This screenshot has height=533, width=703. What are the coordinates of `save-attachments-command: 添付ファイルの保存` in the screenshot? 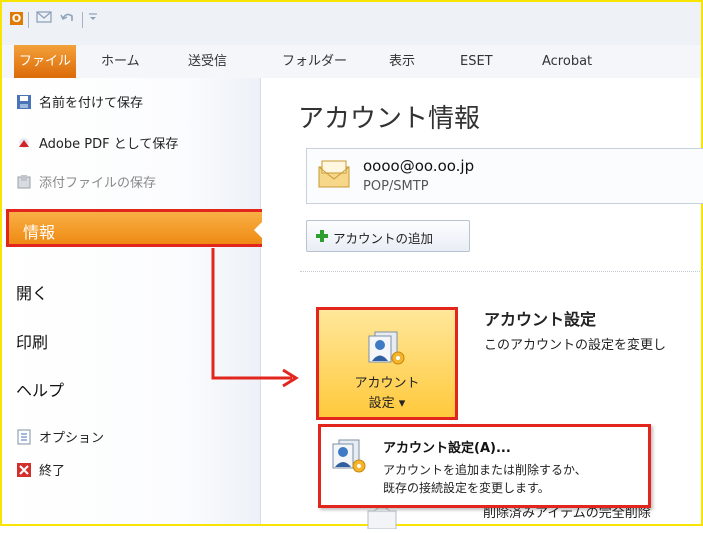 It's located at (86, 184).